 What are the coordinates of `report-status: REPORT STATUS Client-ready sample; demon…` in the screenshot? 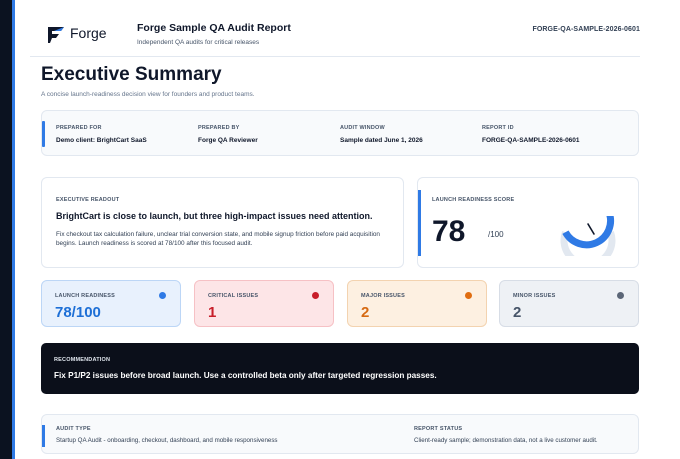 It's located at (506, 435).